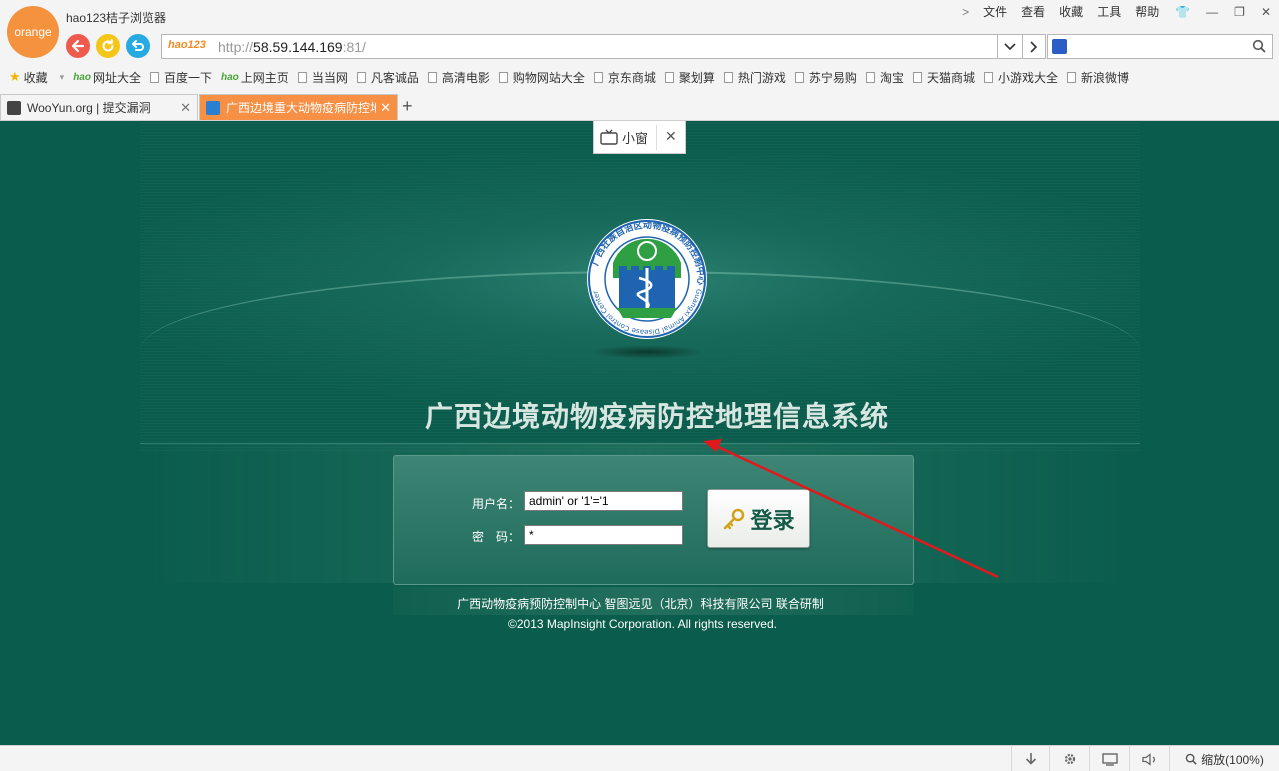 Image resolution: width=1279 pixels, height=771 pixels. I want to click on page-title: 广西边境动物疫病防控地理信息系统, so click(656, 416).